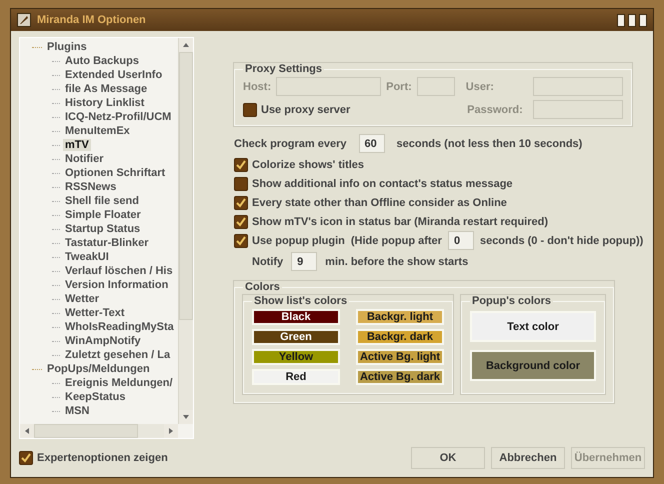 This screenshot has width=664, height=484. What do you see at coordinates (186, 45) in the screenshot?
I see `scroll-up-icon` at bounding box center [186, 45].